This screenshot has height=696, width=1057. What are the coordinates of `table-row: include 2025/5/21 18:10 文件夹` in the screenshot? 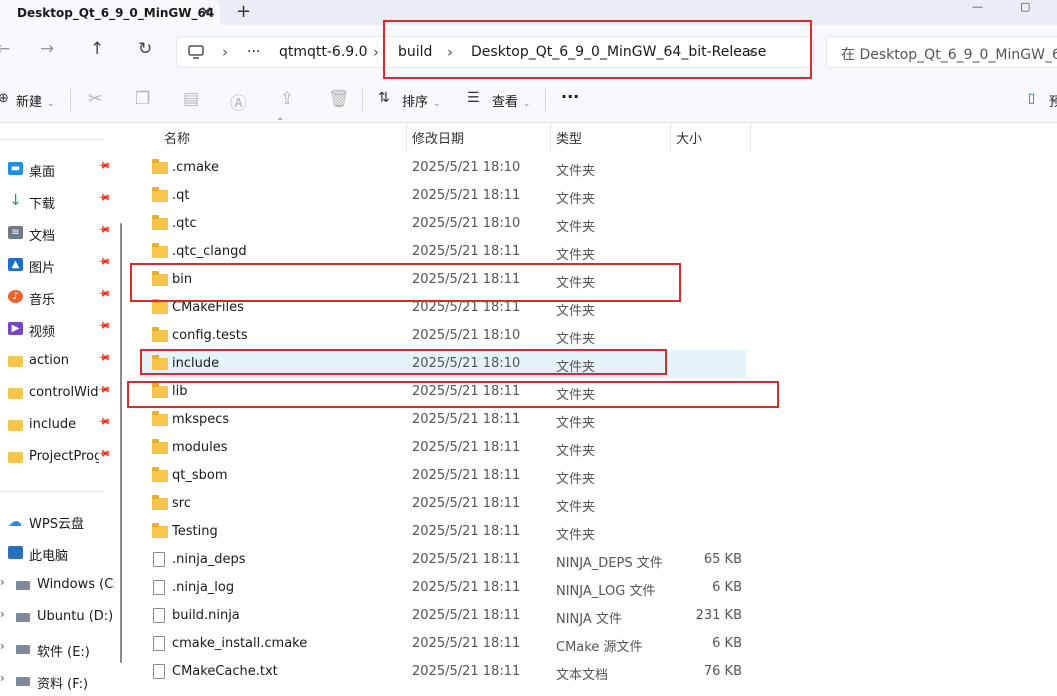 It's located at (443, 364).